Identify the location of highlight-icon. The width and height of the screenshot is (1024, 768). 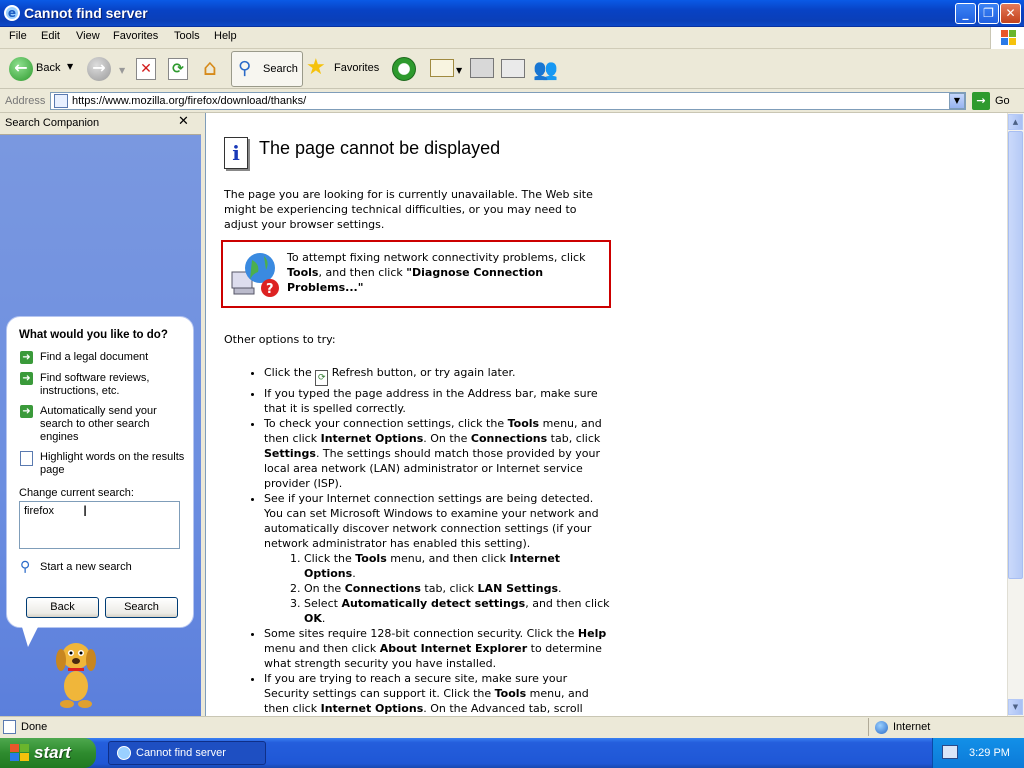
(26, 458).